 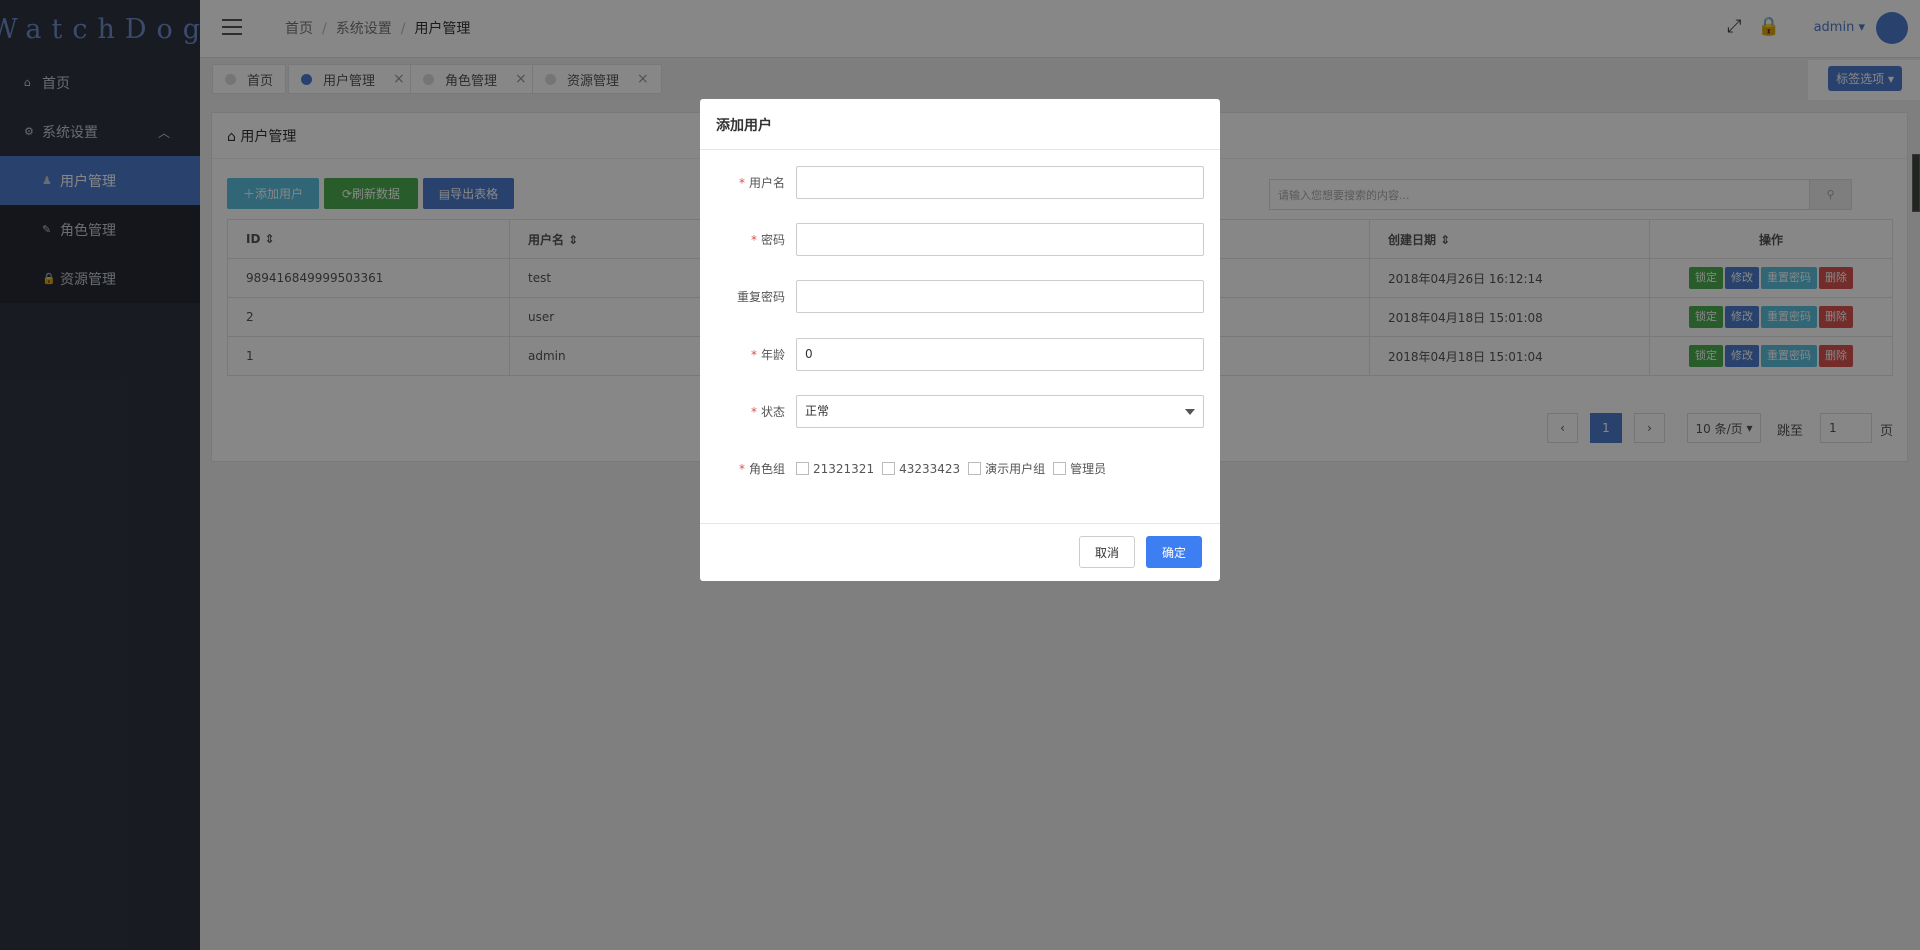 I want to click on modal-footer: 取消 确定, so click(x=960, y=552).